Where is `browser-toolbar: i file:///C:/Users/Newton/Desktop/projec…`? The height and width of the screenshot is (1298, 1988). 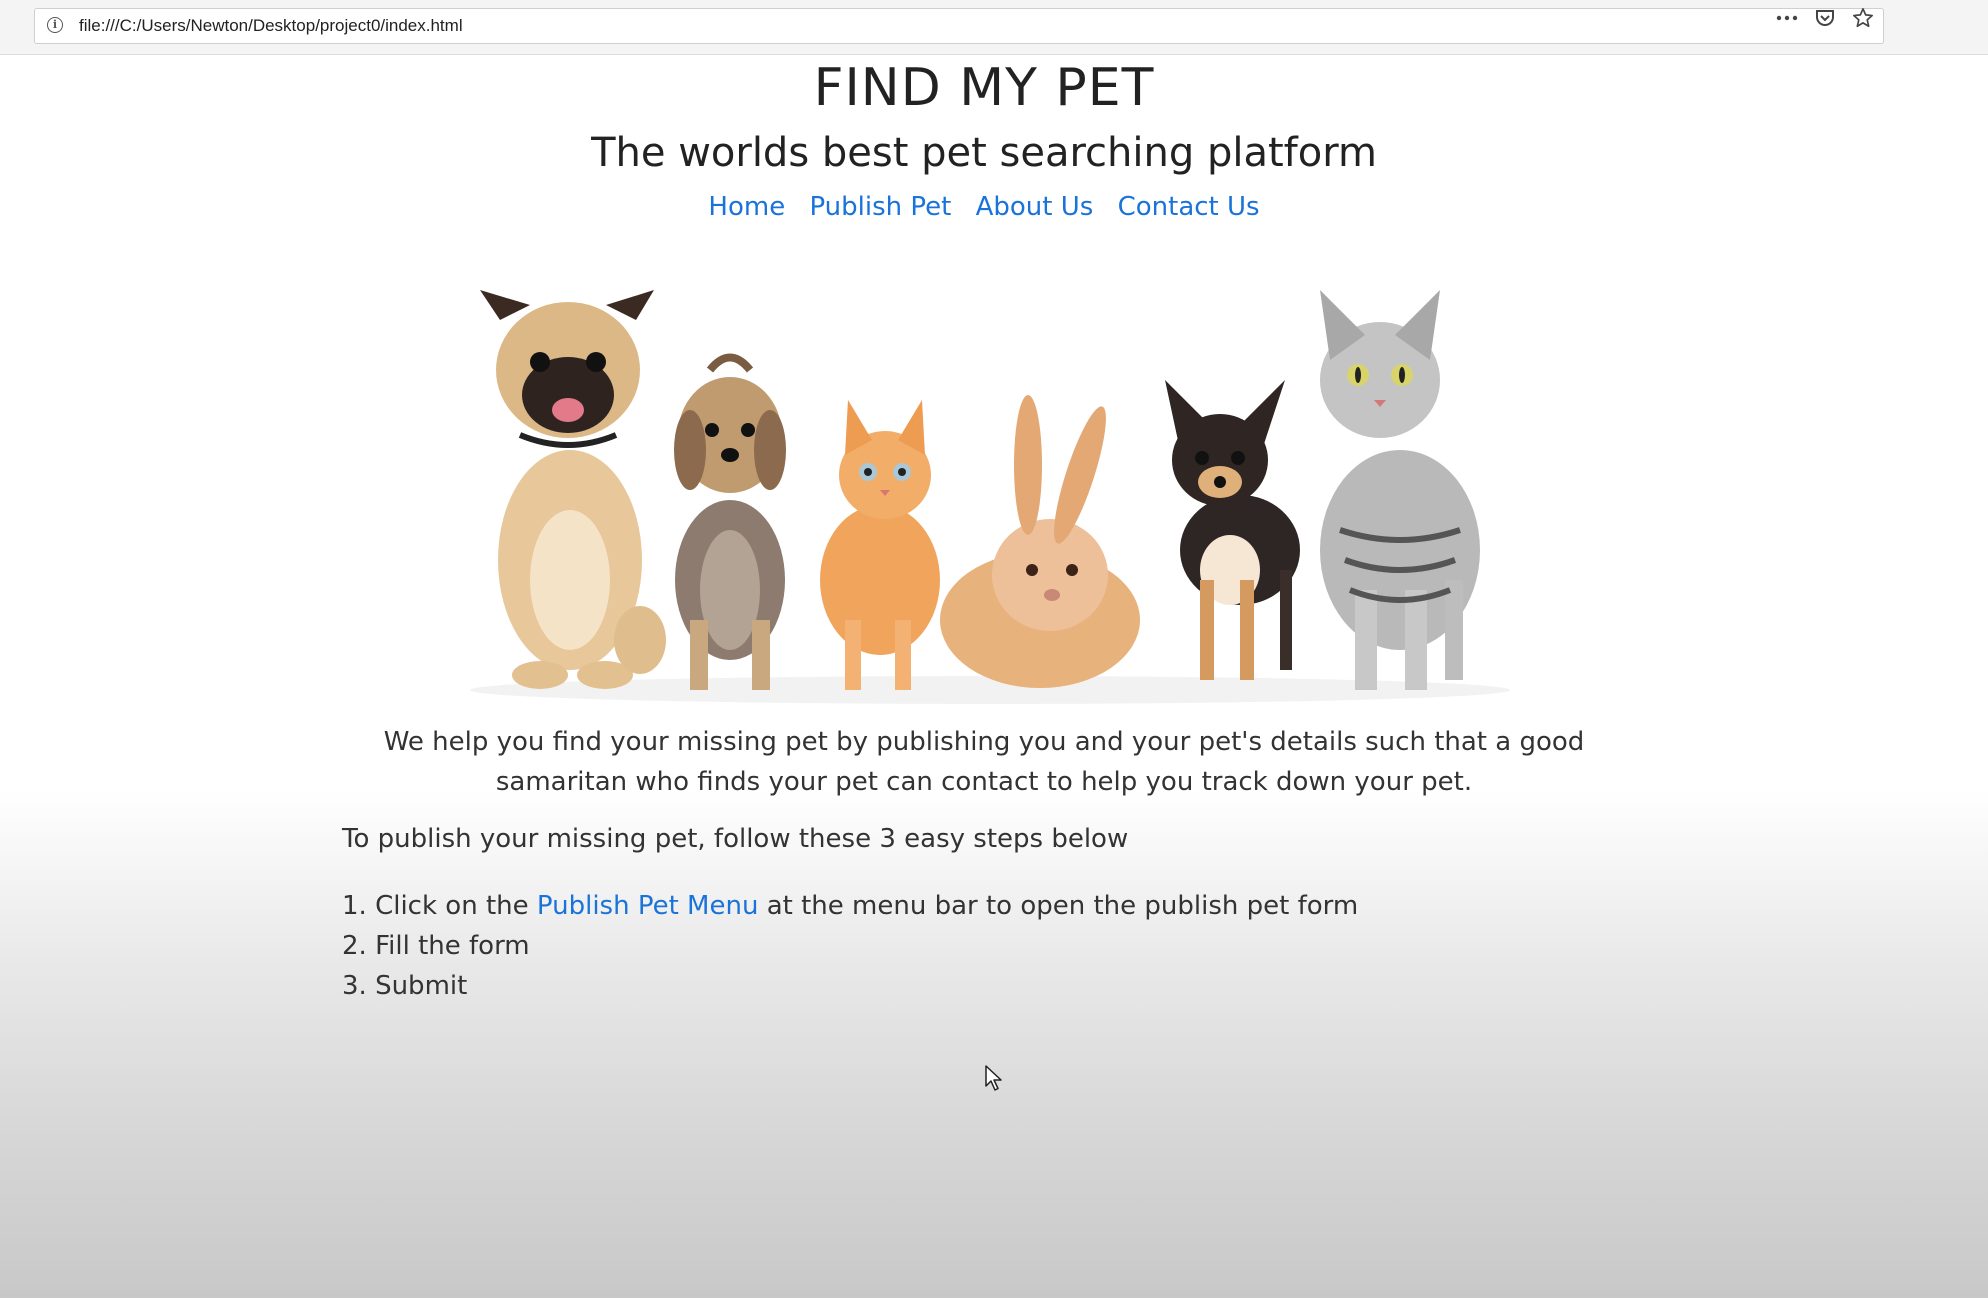 browser-toolbar: i file:///C:/Users/Newton/Desktop/projec… is located at coordinates (994, 27).